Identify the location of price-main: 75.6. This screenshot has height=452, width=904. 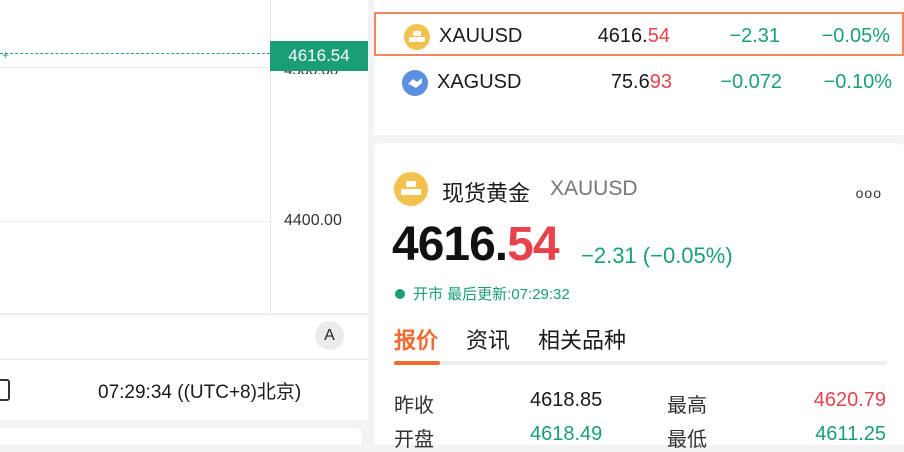
(630, 82).